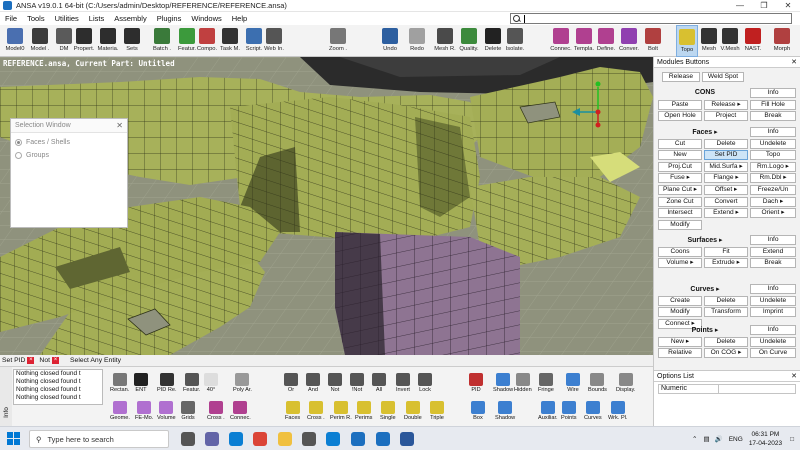  What do you see at coordinates (503, 383) in the screenshot?
I see `bottom-tool-shadow: Shadow` at bounding box center [503, 383].